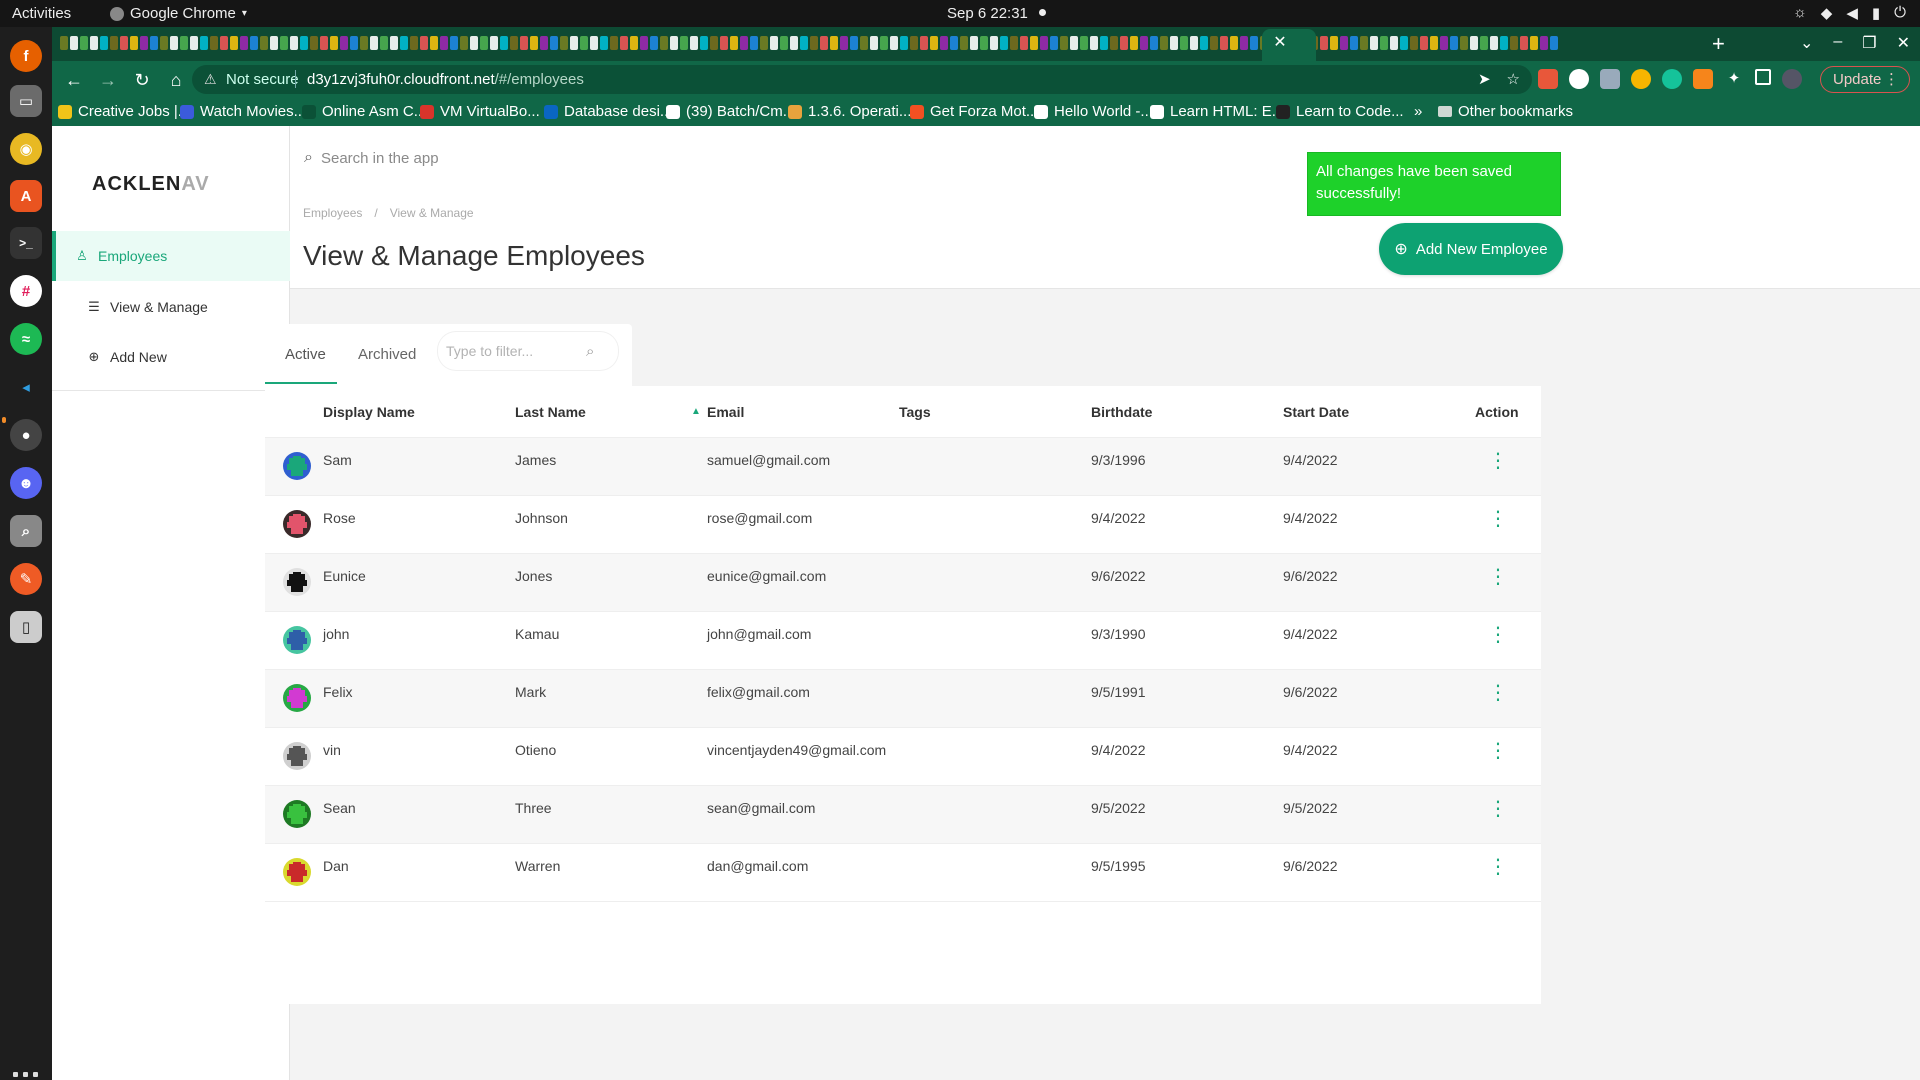 The height and width of the screenshot is (1080, 1920). I want to click on send-icon: ➤, so click(1484, 79).